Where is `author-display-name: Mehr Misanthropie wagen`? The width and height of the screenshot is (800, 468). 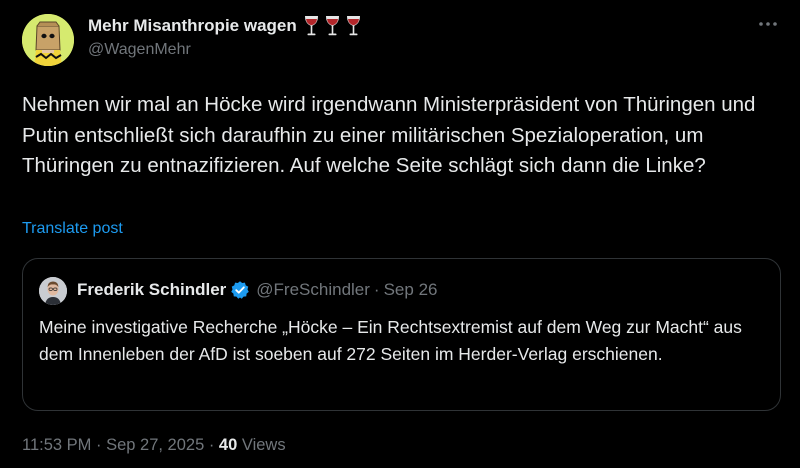
author-display-name: Mehr Misanthropie wagen is located at coordinates (192, 26).